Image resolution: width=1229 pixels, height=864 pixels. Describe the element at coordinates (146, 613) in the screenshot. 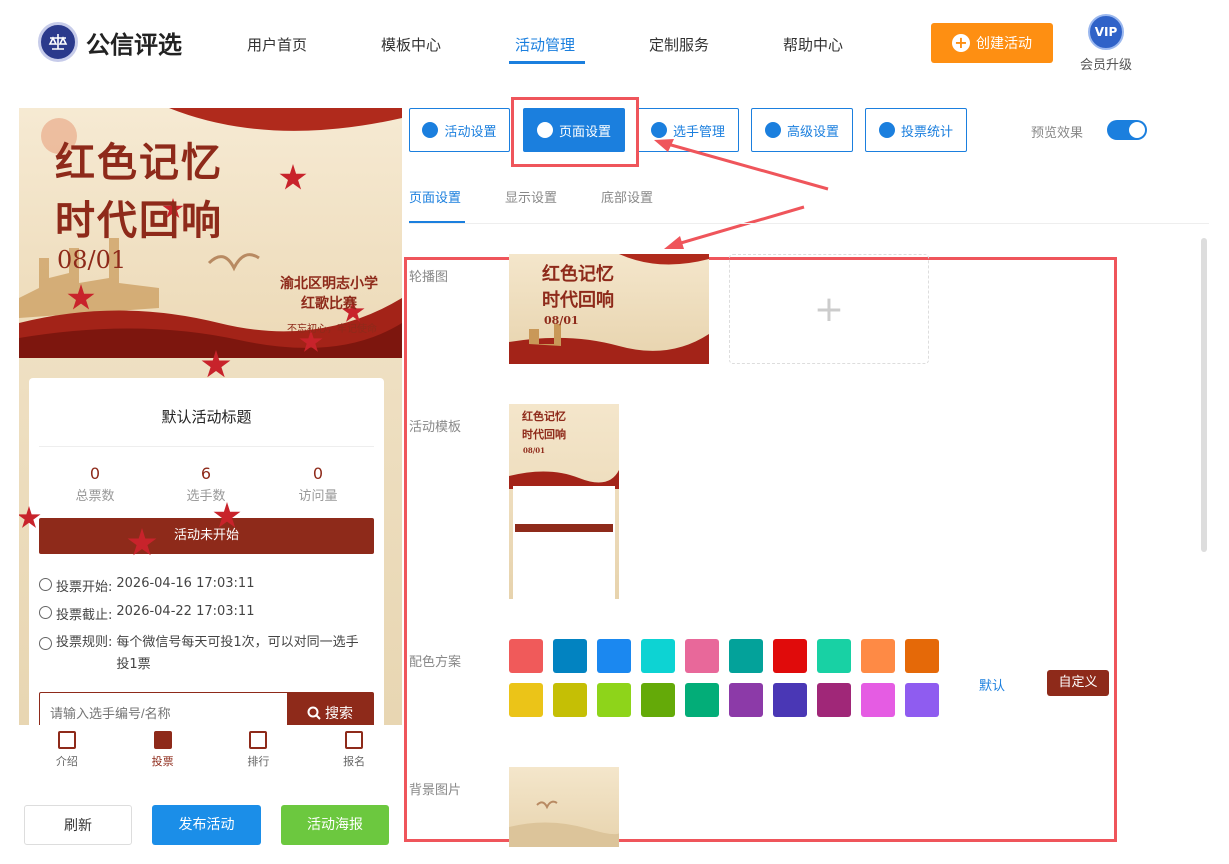

I see `vote-end-info: 投票截止: 2026-04-22 17:03:11` at that location.